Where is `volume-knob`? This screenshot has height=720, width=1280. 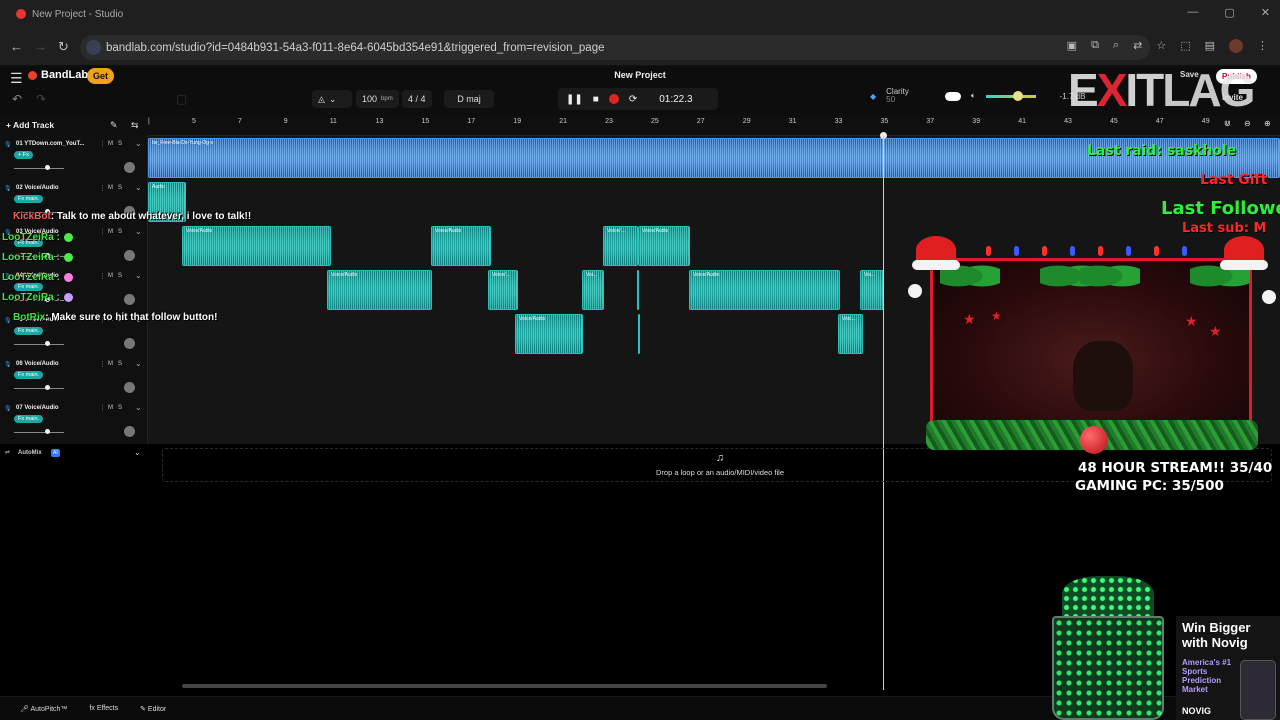 volume-knob is located at coordinates (1017, 95).